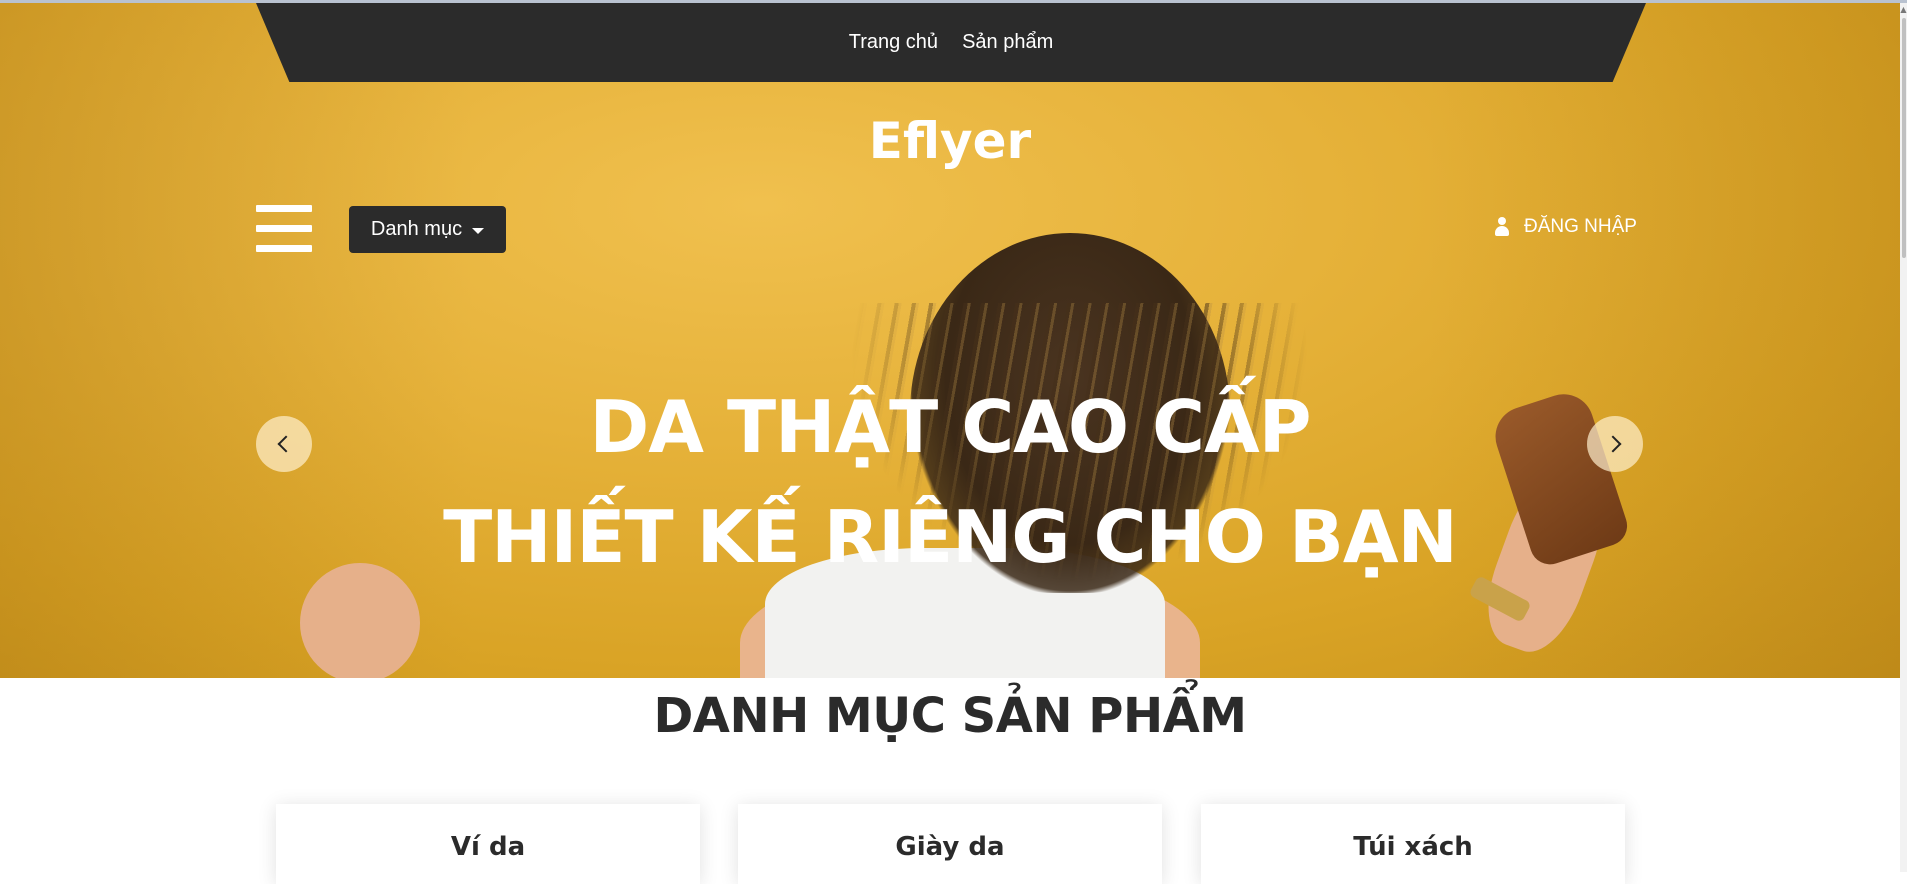 The height and width of the screenshot is (884, 1907). What do you see at coordinates (950, 141) in the screenshot?
I see `site-logo: Eflyer` at bounding box center [950, 141].